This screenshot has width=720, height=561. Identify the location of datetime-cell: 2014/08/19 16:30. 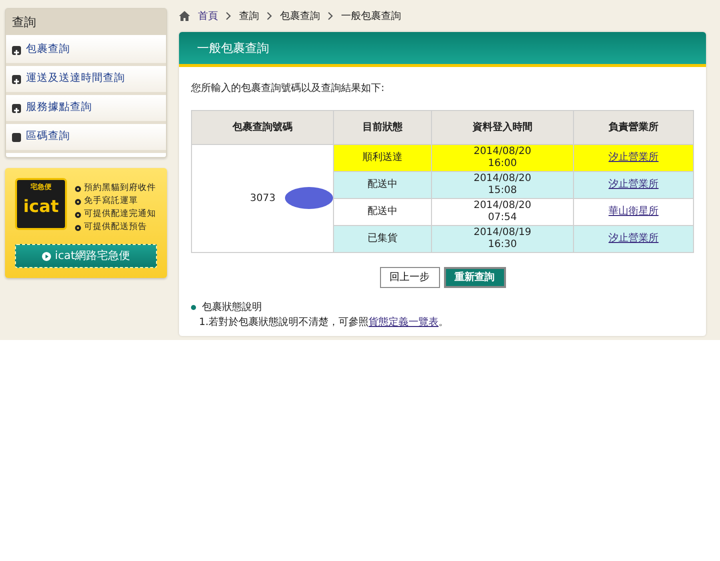
(502, 239).